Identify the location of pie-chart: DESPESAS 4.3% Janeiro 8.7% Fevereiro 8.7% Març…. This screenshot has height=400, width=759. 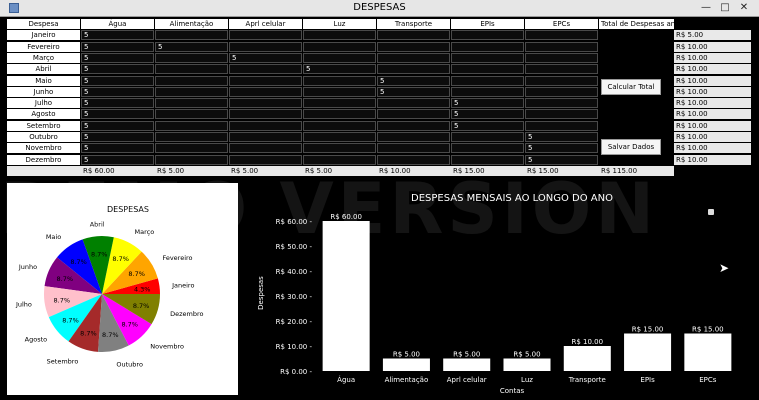
(109, 286).